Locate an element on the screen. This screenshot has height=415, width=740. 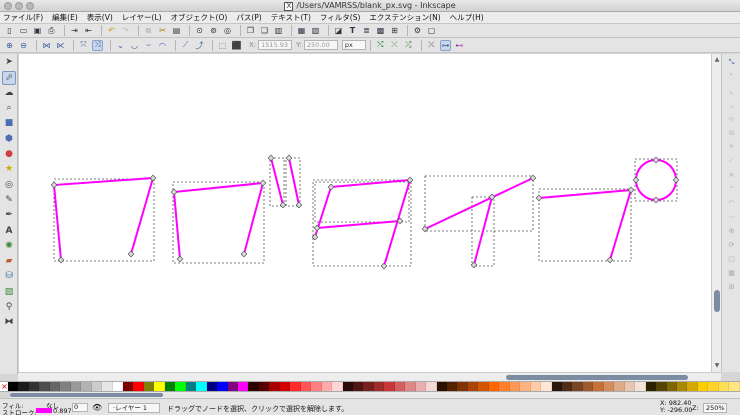
pen-tool-icon: ✒ is located at coordinates (9, 215).